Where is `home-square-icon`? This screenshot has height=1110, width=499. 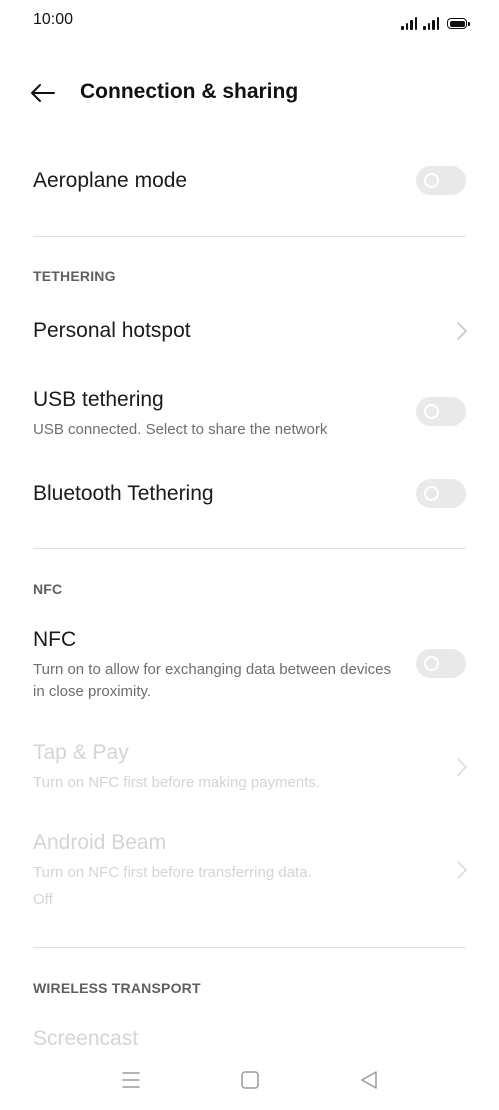 home-square-icon is located at coordinates (250, 1080).